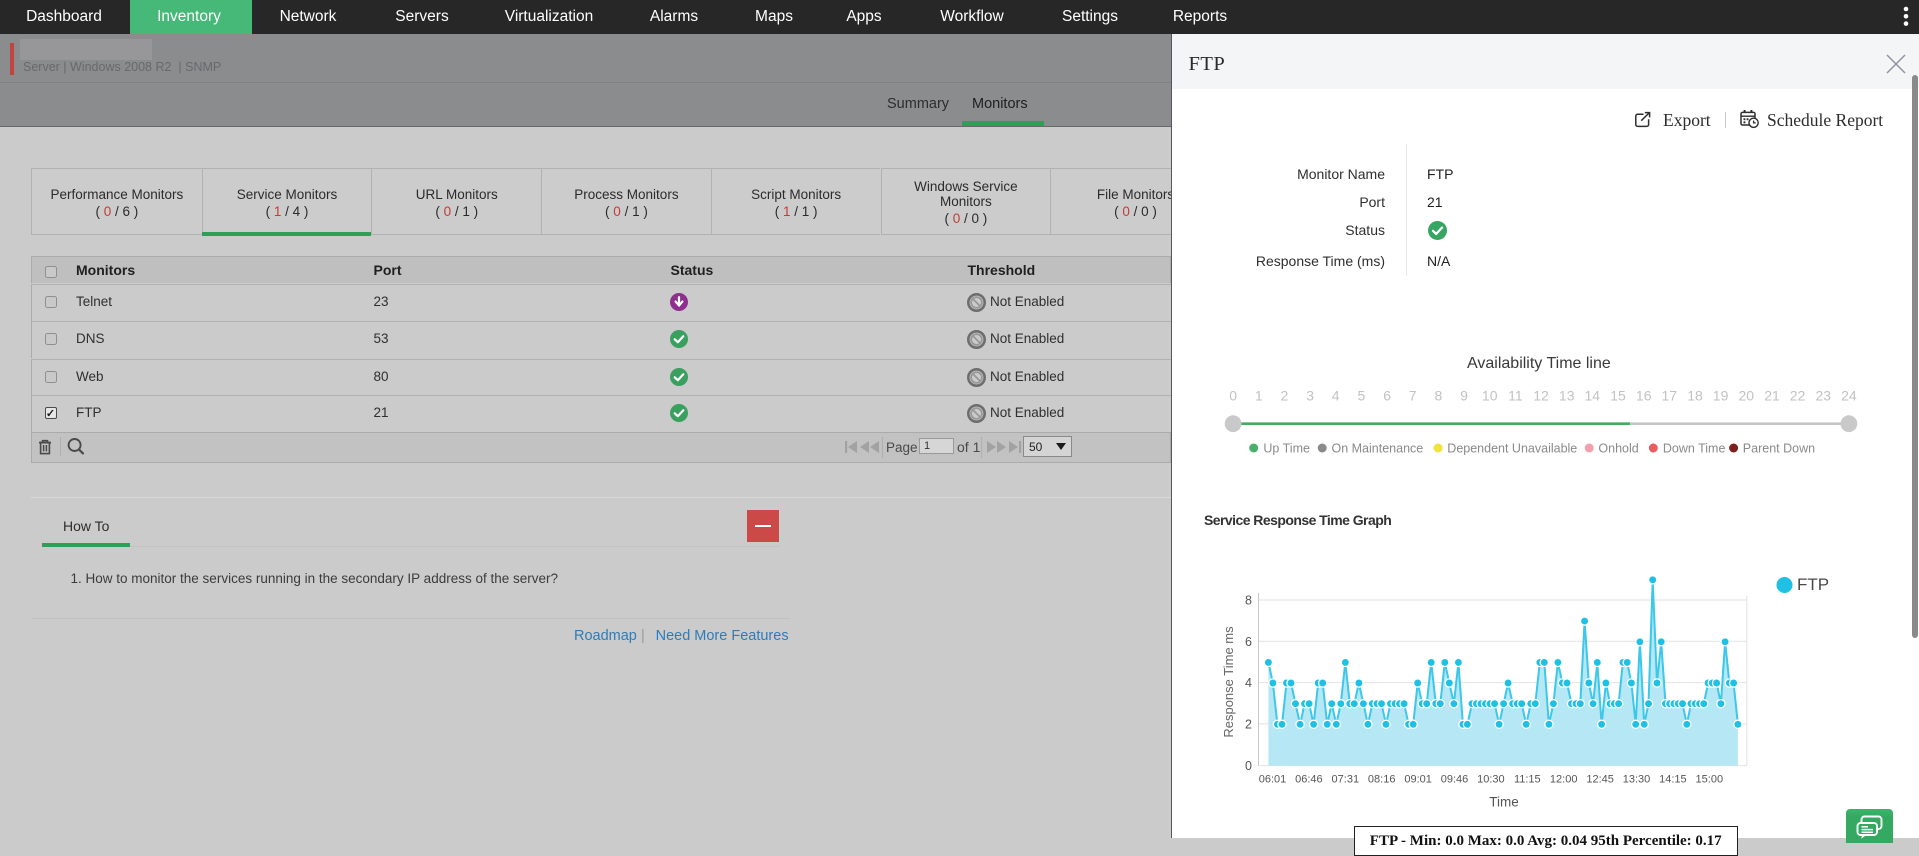 The height and width of the screenshot is (856, 1919). What do you see at coordinates (1248, 642) in the screenshot?
I see `svg-text: 6` at bounding box center [1248, 642].